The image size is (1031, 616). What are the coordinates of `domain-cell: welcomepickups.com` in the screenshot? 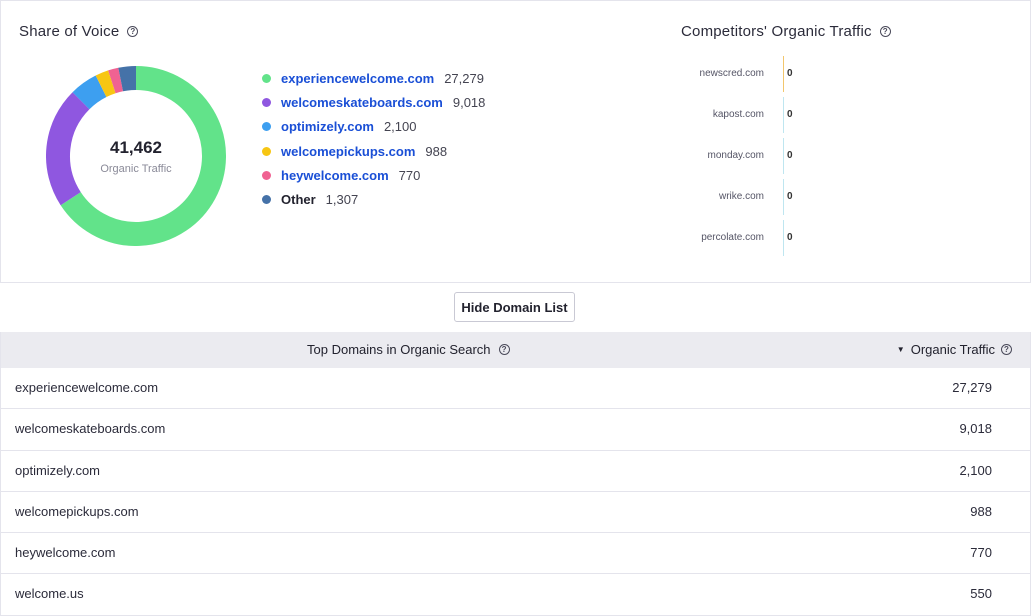 It's located at (77, 511).